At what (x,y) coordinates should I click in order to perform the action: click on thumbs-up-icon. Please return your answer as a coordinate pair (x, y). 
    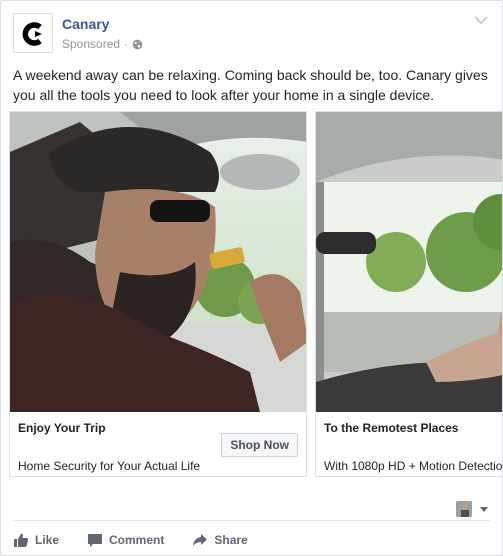
    Looking at the image, I should click on (21, 540).